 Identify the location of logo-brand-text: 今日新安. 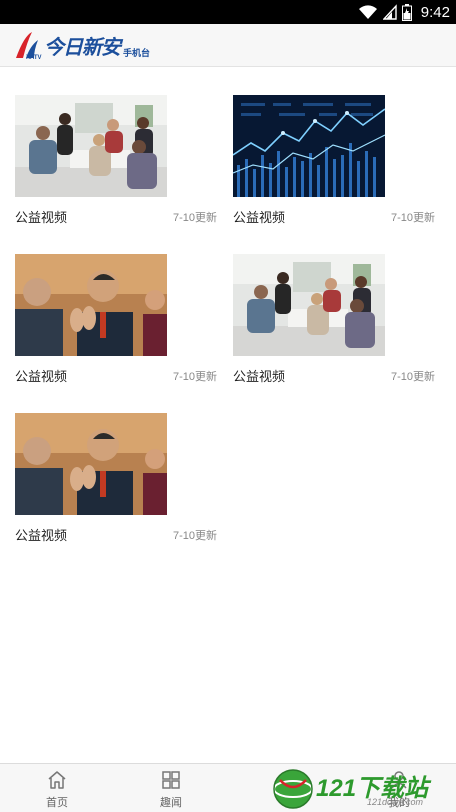
(82, 48).